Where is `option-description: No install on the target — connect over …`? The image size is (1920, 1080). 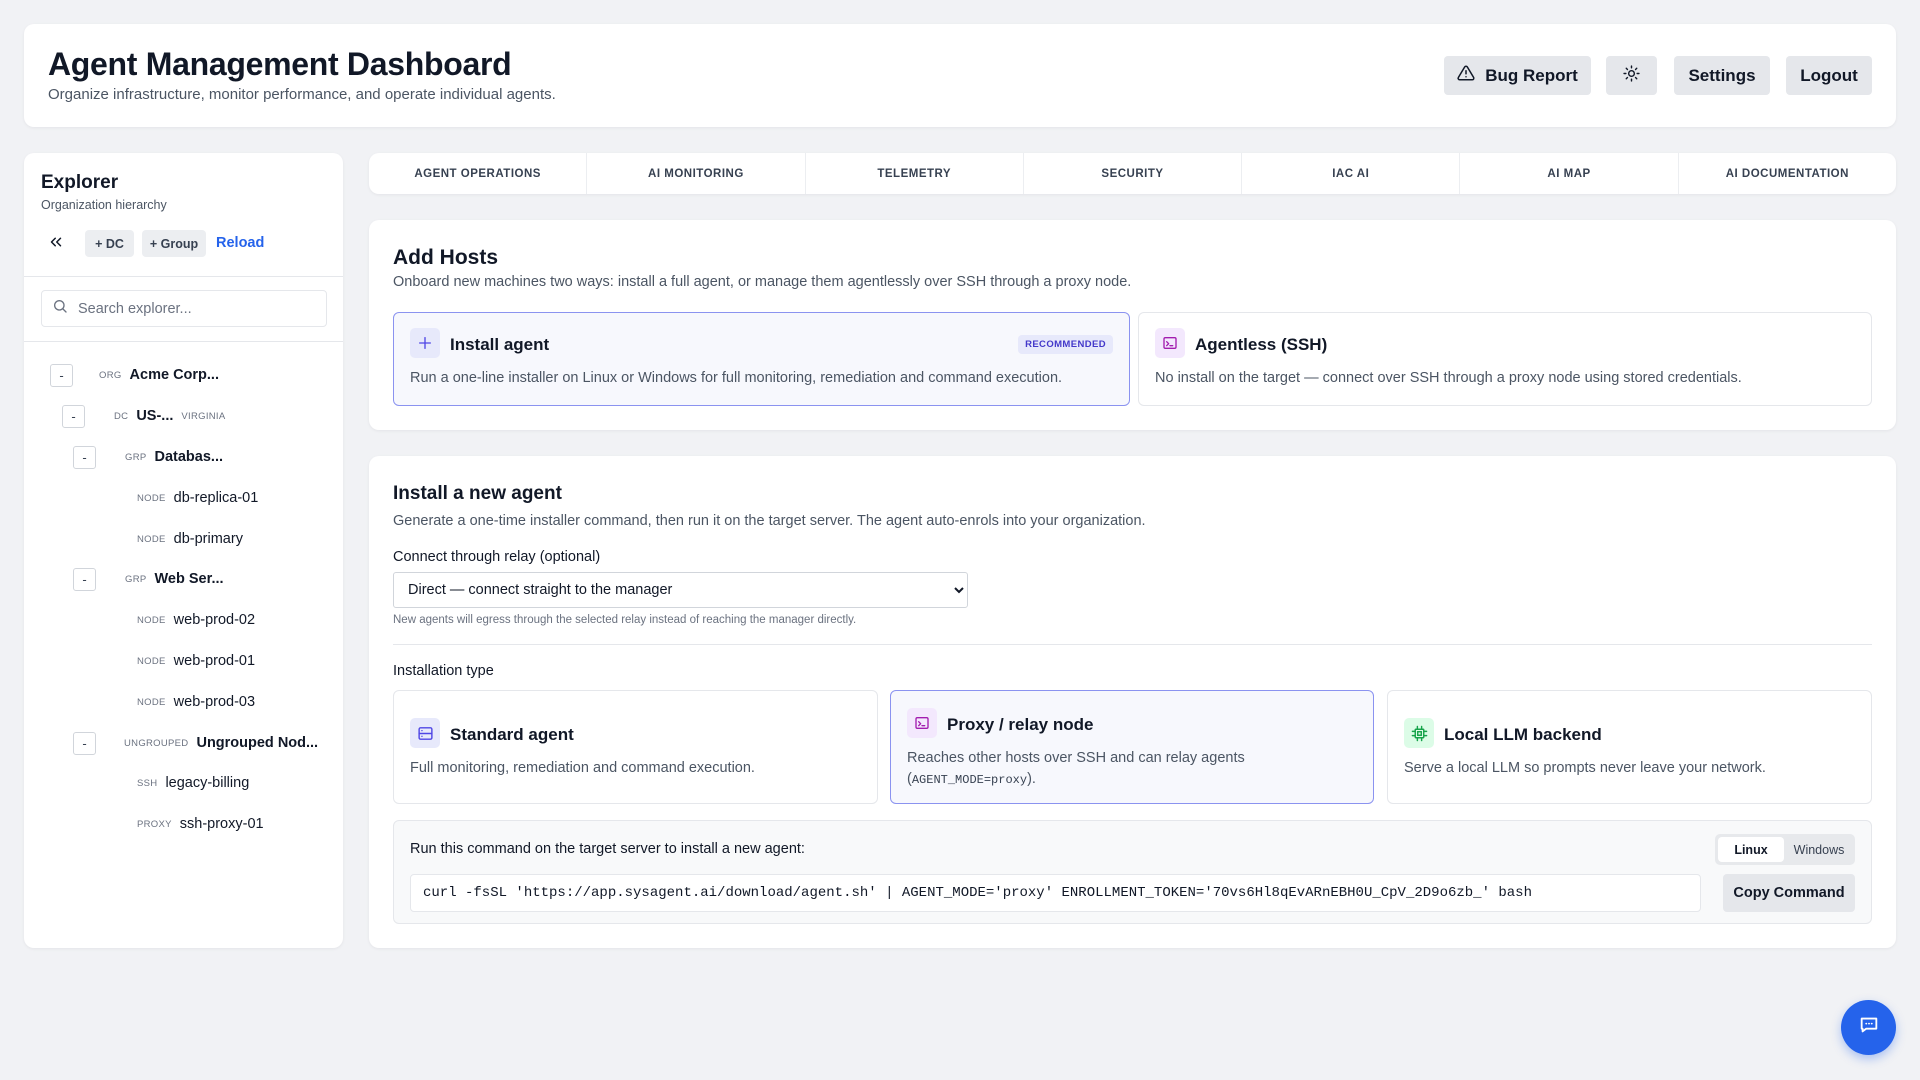 option-description: No install on the target — connect over … is located at coordinates (1448, 378).